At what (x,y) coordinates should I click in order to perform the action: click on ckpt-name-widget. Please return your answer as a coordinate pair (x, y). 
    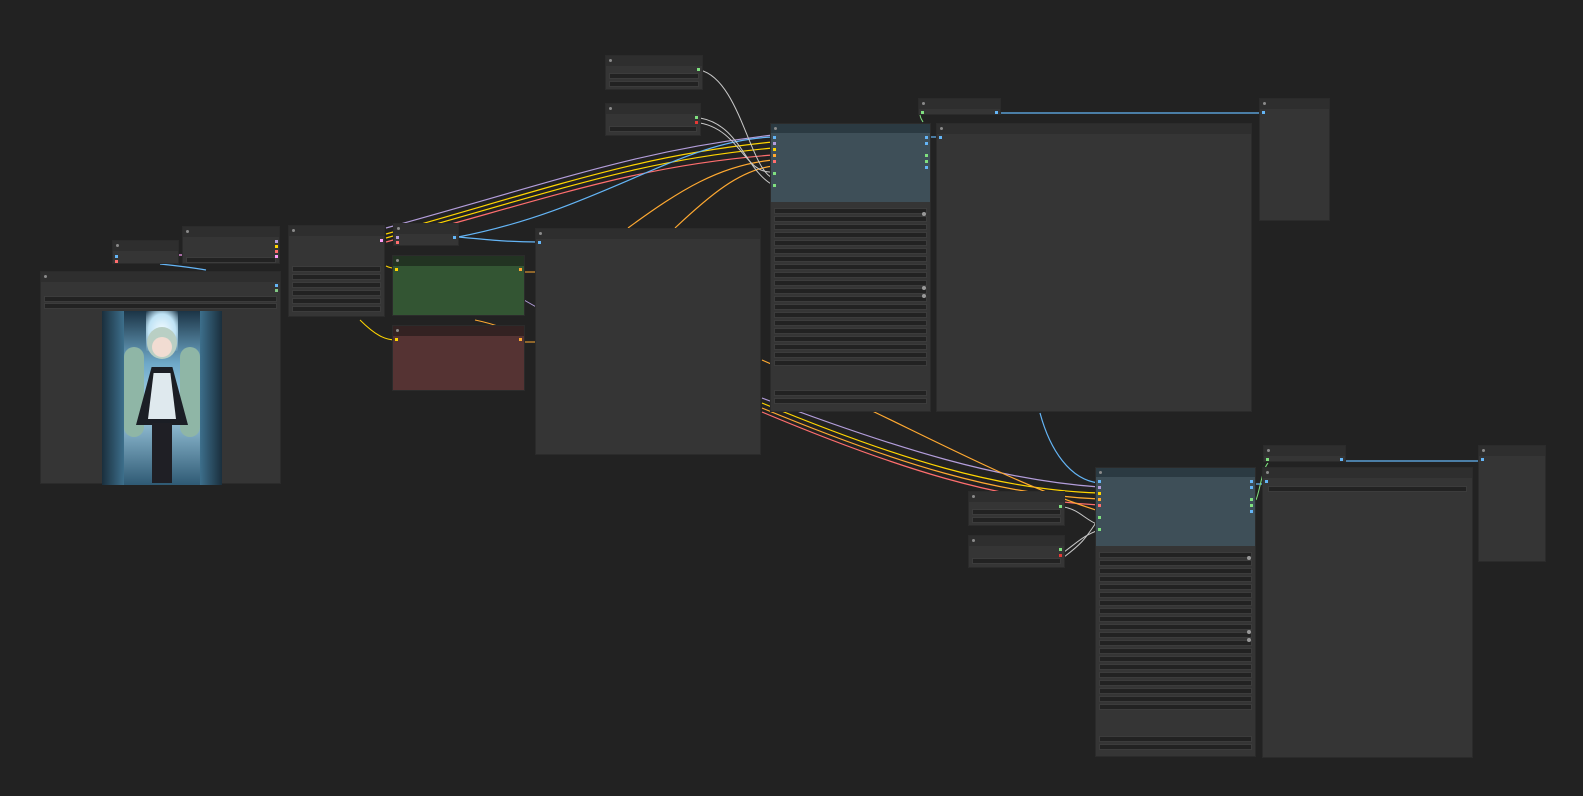
    Looking at the image, I should click on (231, 260).